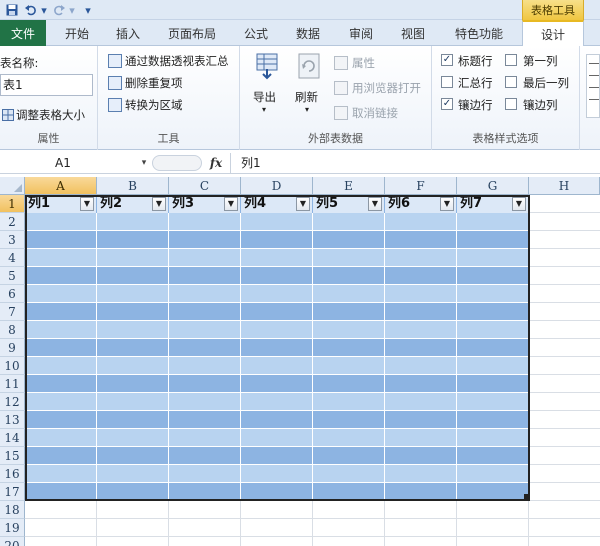  Describe the element at coordinates (277, 186) in the screenshot. I see `column-header-d: D` at that location.